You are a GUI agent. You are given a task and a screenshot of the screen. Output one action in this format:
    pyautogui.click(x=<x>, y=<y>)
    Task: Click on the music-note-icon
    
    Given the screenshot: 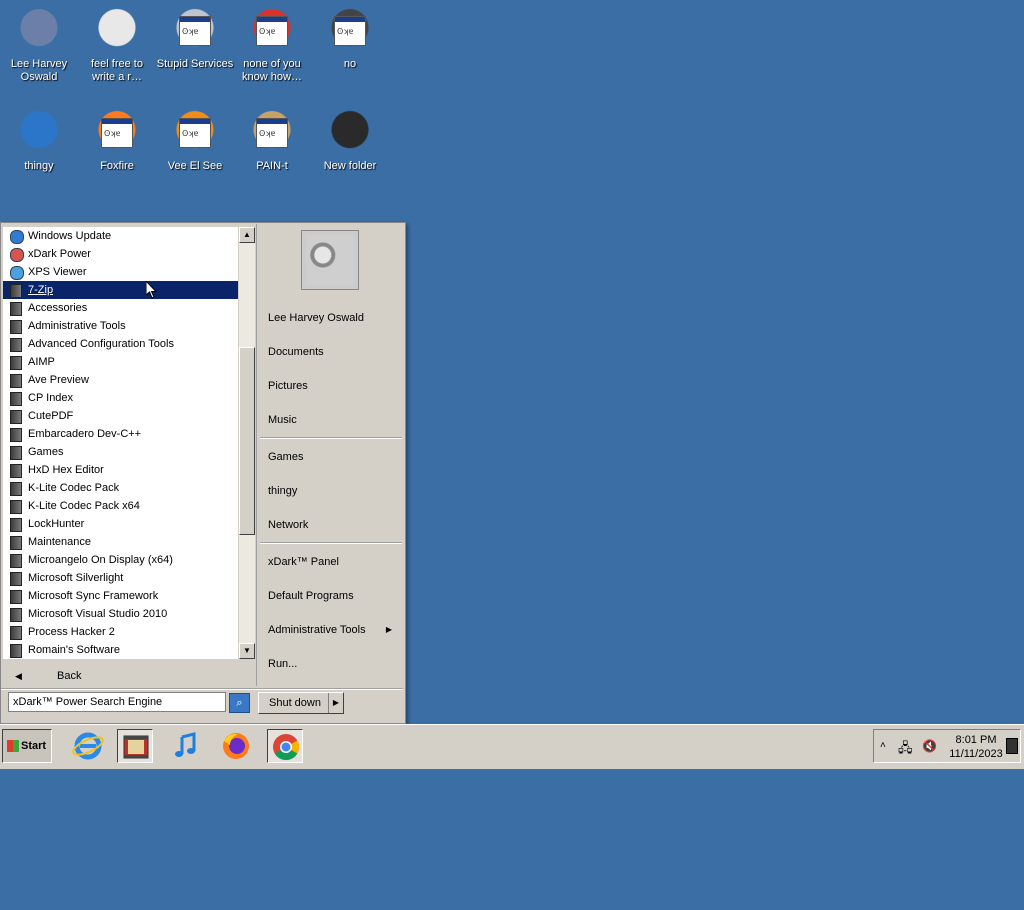 What is the action you would take?
    pyautogui.click(x=185, y=744)
    